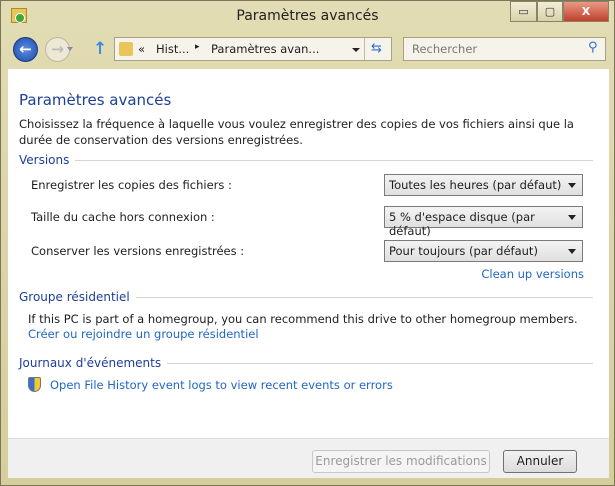 The image size is (615, 486). Describe the element at coordinates (44, 160) in the screenshot. I see `section-title: Versions` at that location.